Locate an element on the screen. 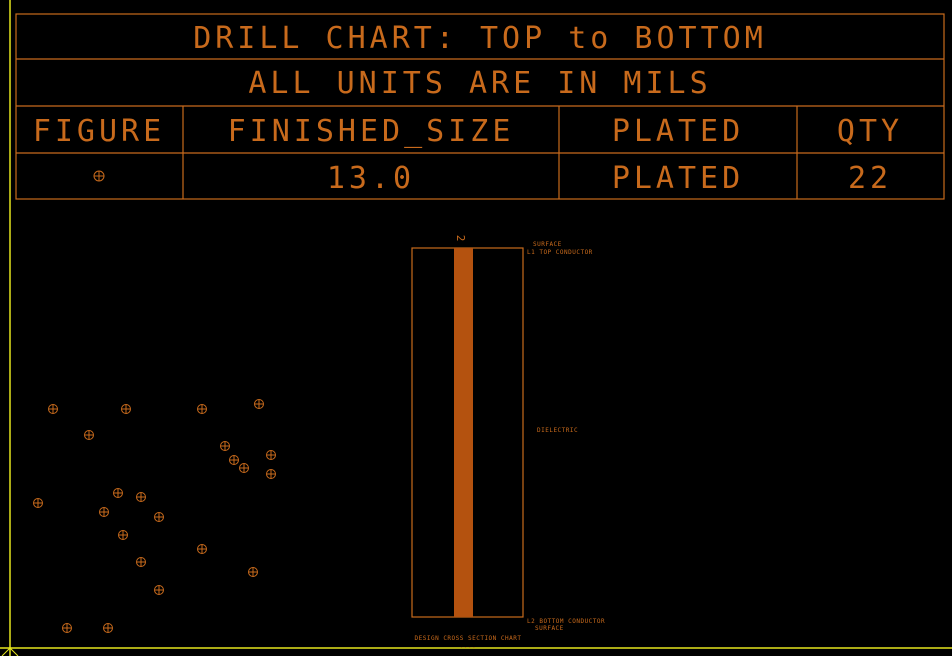  via-barrel is located at coordinates (463, 432).